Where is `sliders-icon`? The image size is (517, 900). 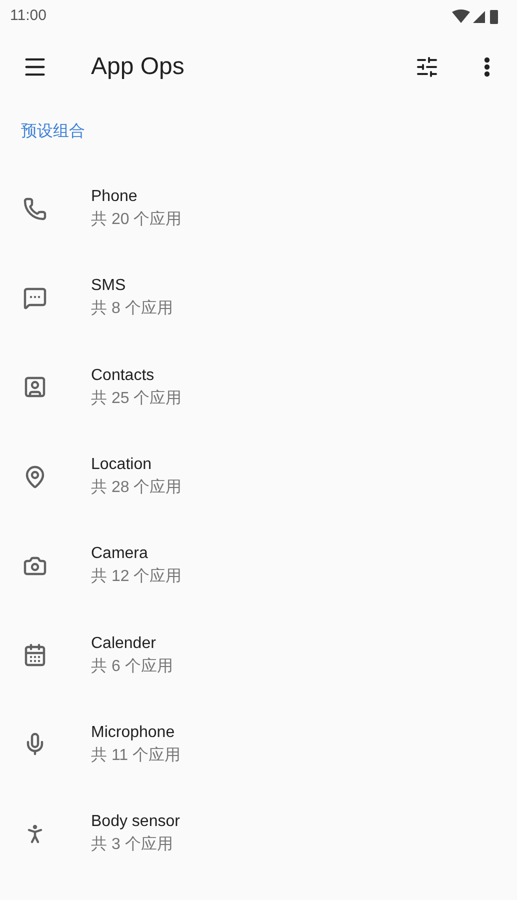 sliders-icon is located at coordinates (427, 66).